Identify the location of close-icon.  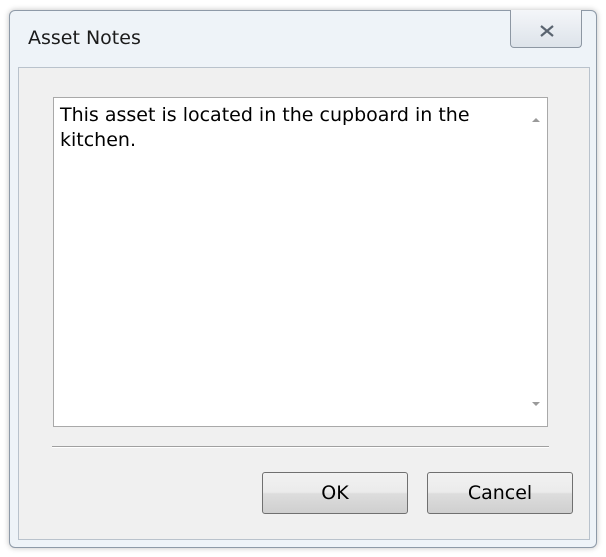
(547, 31).